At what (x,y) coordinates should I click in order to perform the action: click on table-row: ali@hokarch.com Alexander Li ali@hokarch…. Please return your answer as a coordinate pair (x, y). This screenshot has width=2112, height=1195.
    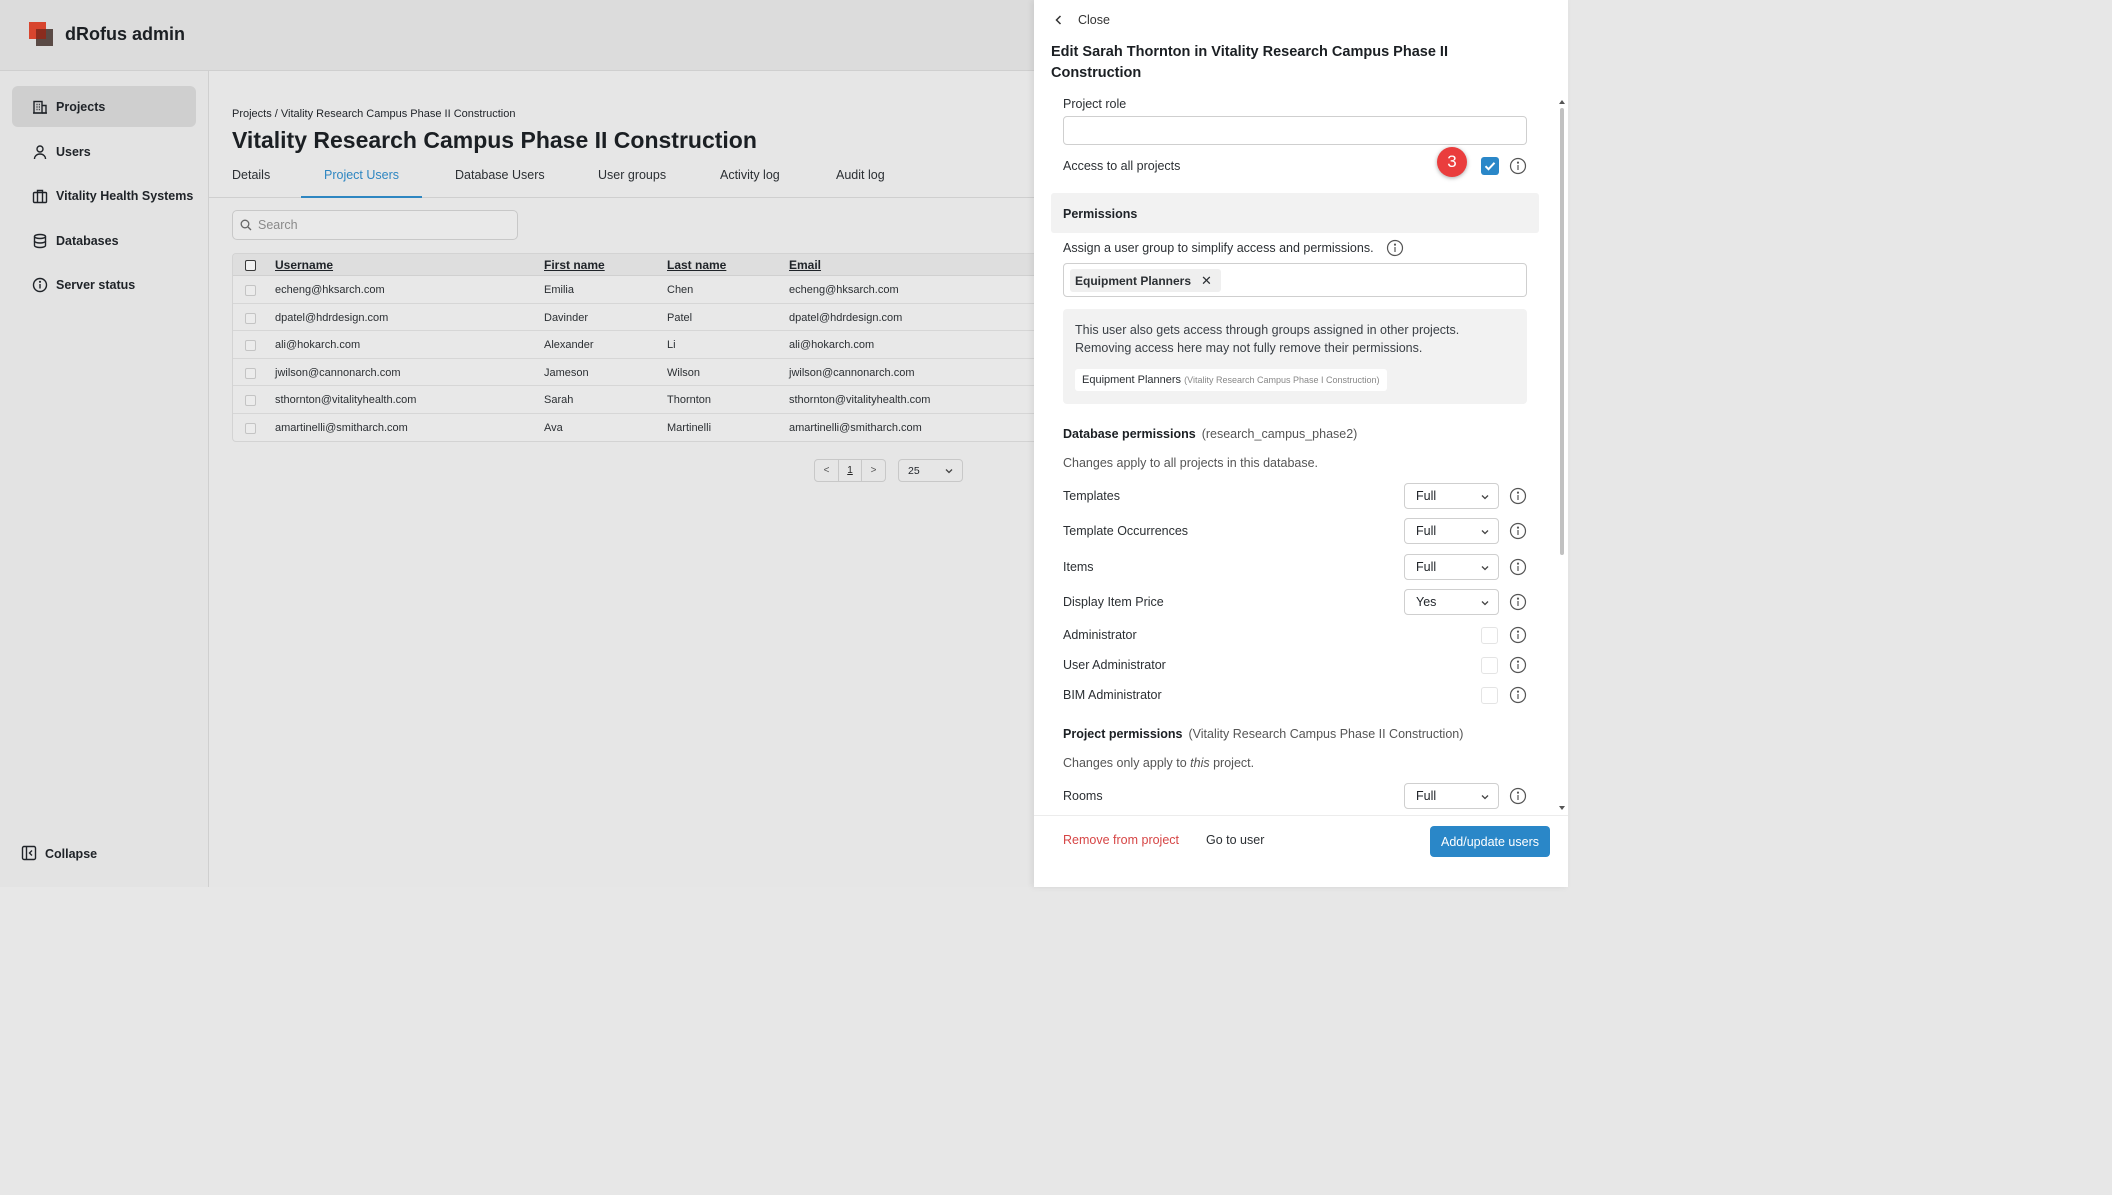
    Looking at the image, I should click on (633, 345).